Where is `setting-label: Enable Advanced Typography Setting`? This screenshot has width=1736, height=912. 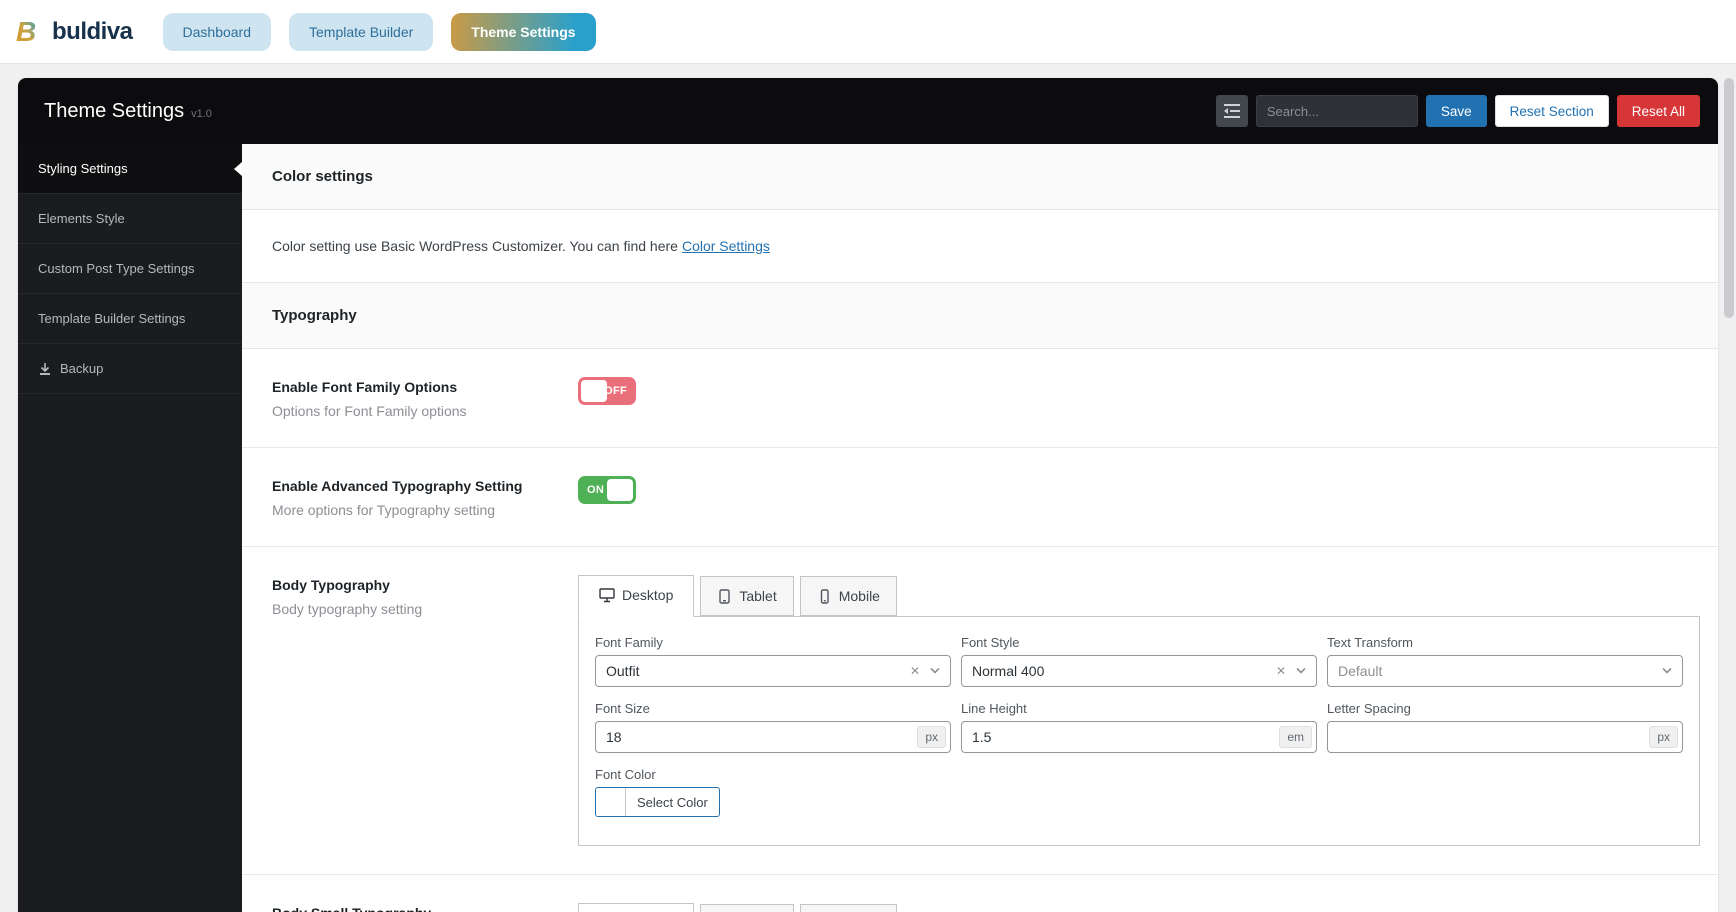
setting-label: Enable Advanced Typography Setting is located at coordinates (397, 486).